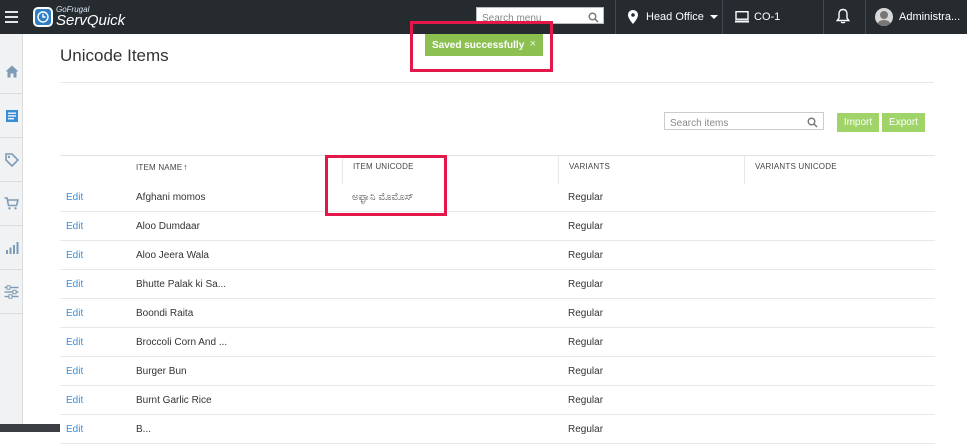 This screenshot has height=444, width=967. I want to click on table-row: Edit Bhutte Palak ki Sa... Regular, so click(497, 284).